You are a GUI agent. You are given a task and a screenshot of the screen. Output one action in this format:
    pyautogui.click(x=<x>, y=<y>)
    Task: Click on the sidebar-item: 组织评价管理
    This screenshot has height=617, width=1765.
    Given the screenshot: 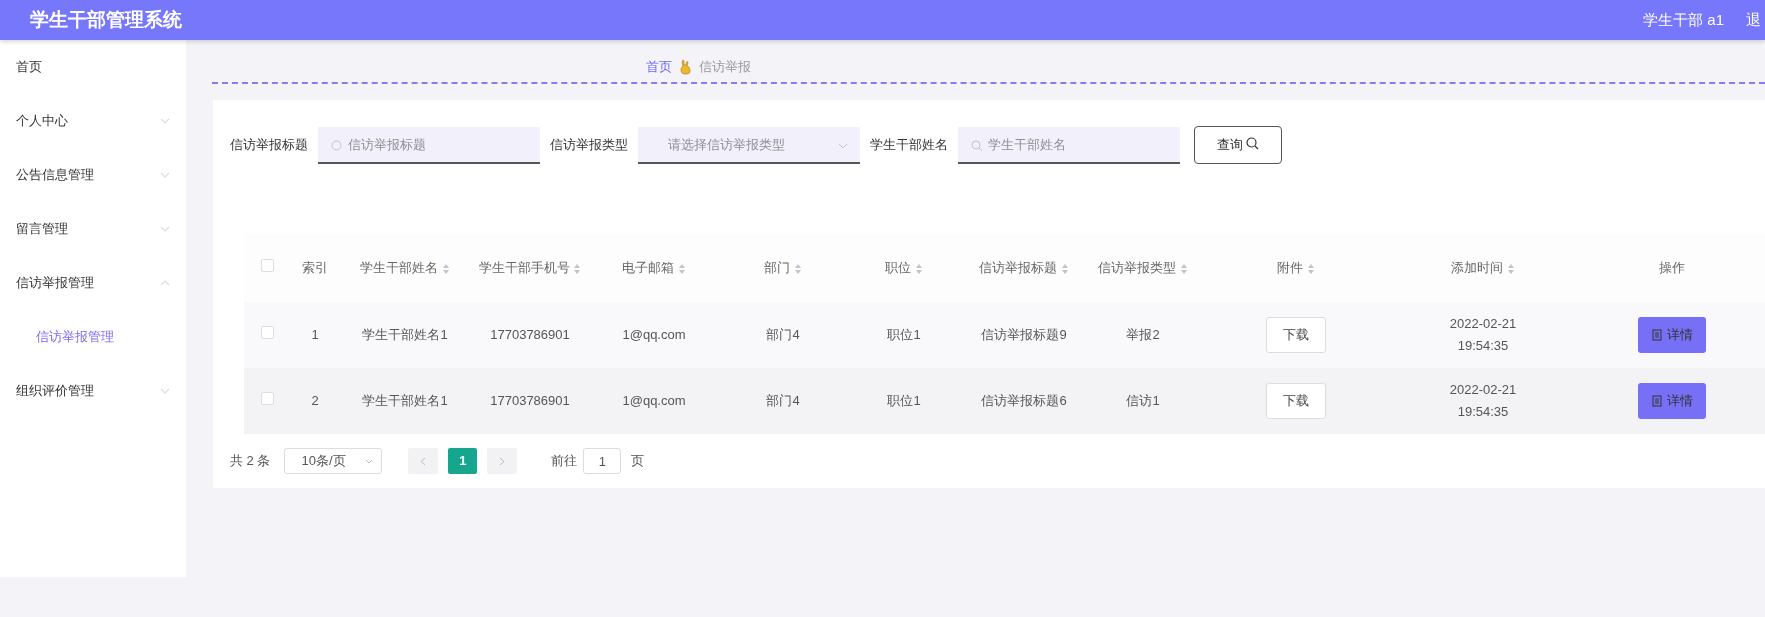 What is the action you would take?
    pyautogui.click(x=93, y=391)
    